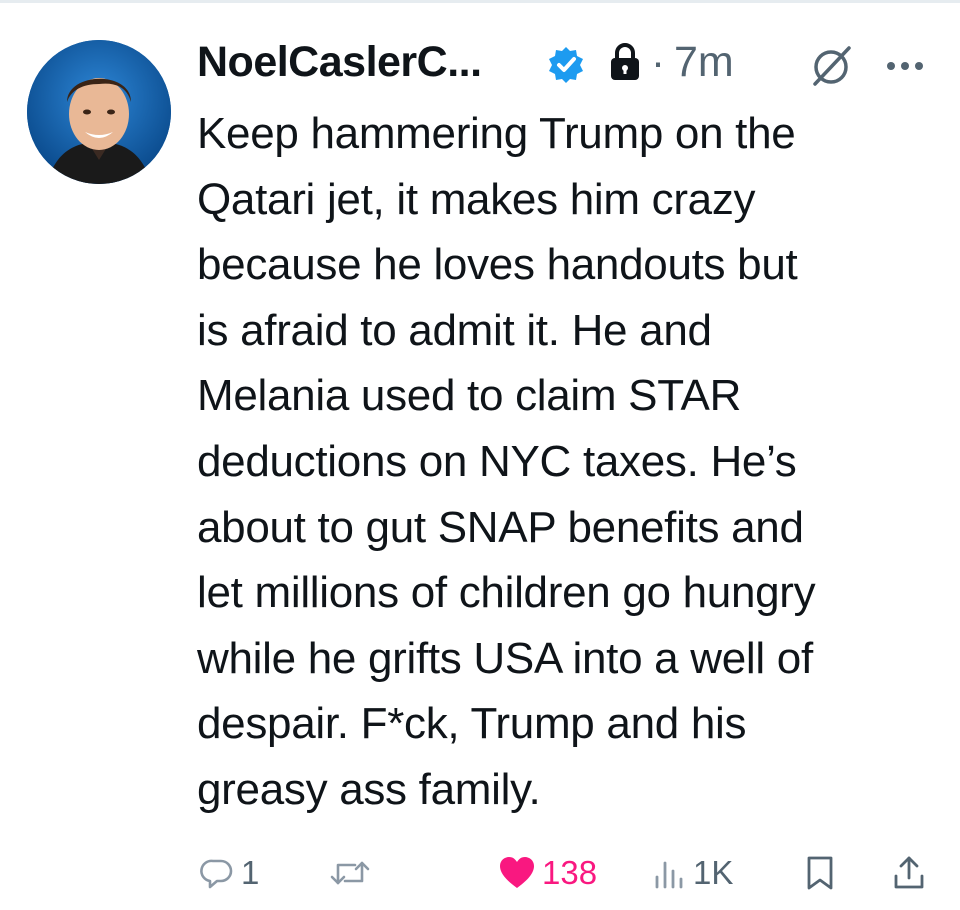 The height and width of the screenshot is (910, 960). What do you see at coordinates (625, 61) in the screenshot?
I see `lock-icon` at bounding box center [625, 61].